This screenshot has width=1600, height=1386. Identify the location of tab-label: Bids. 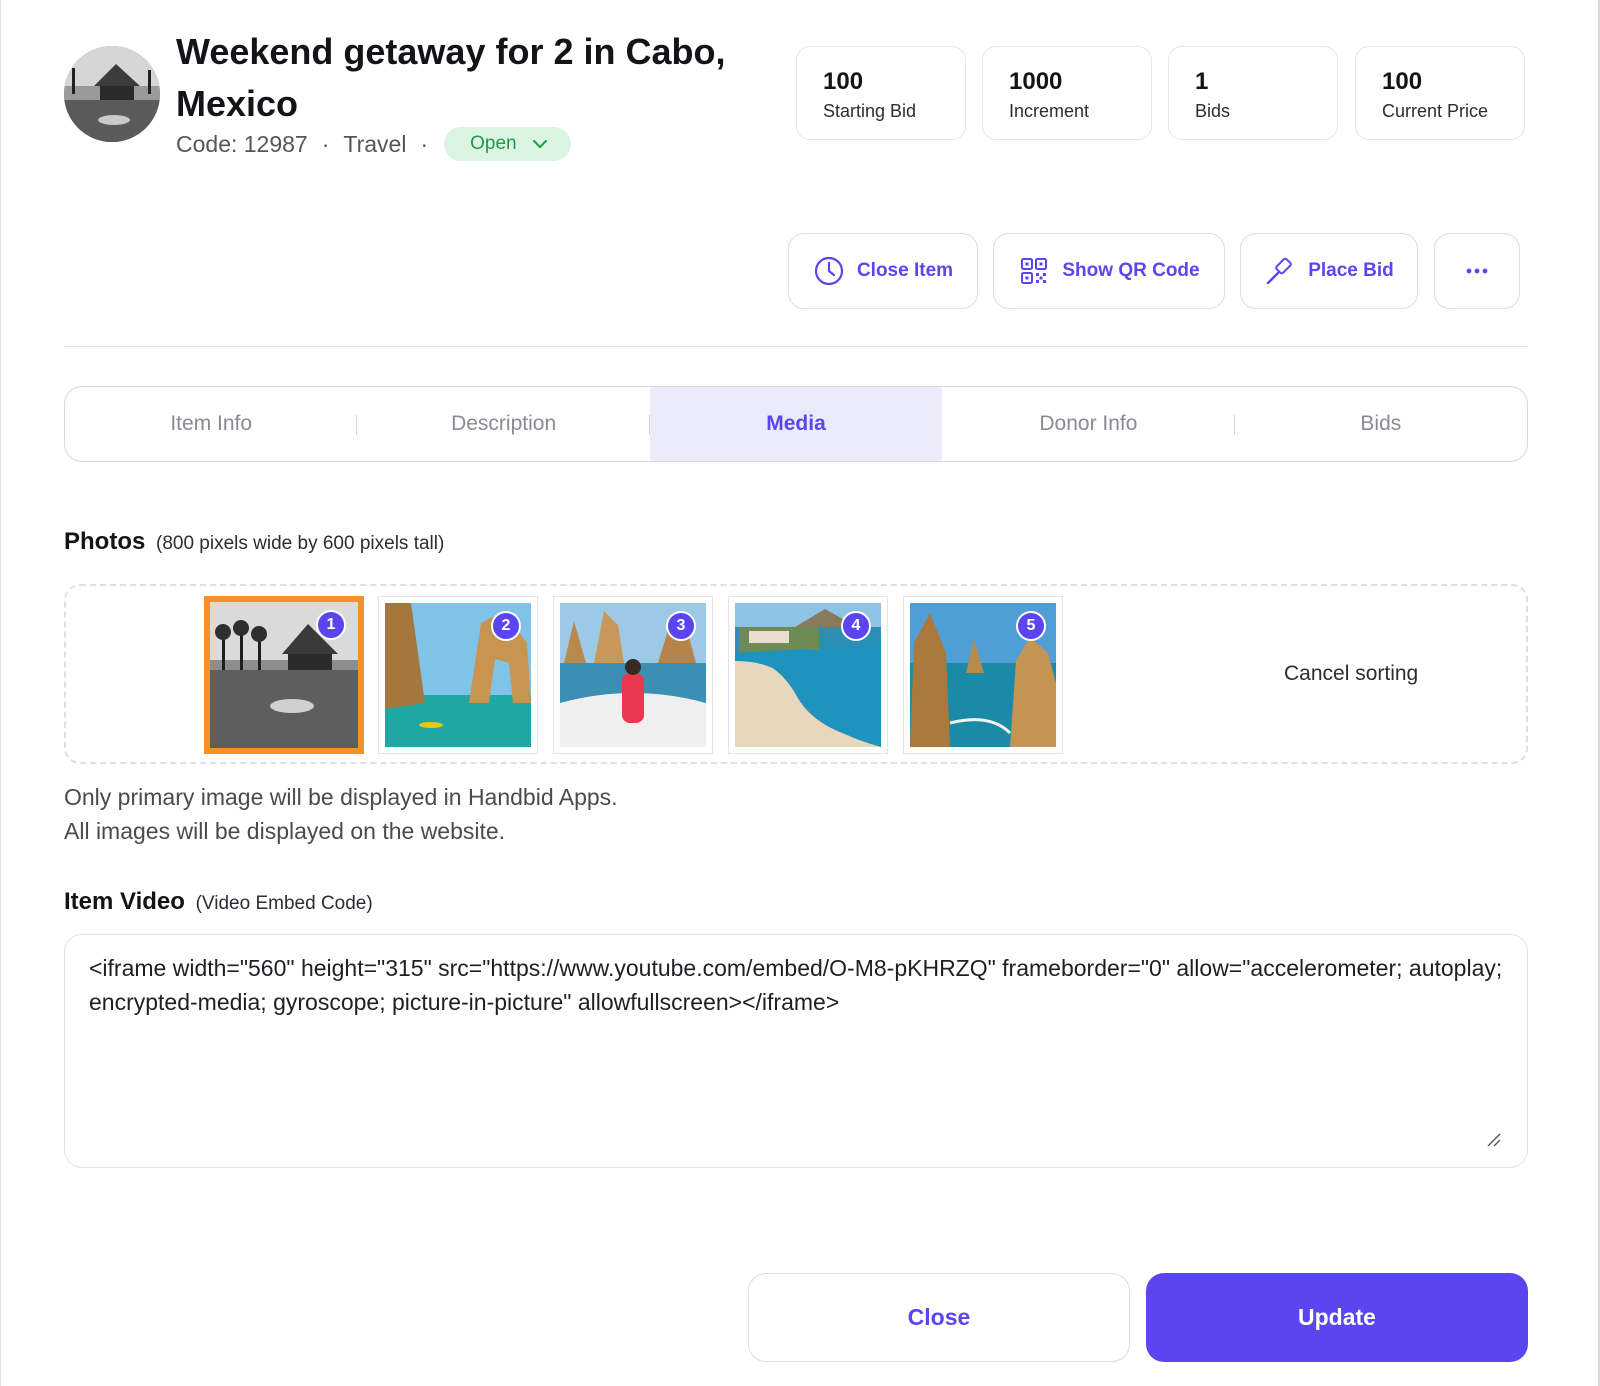
(1381, 423).